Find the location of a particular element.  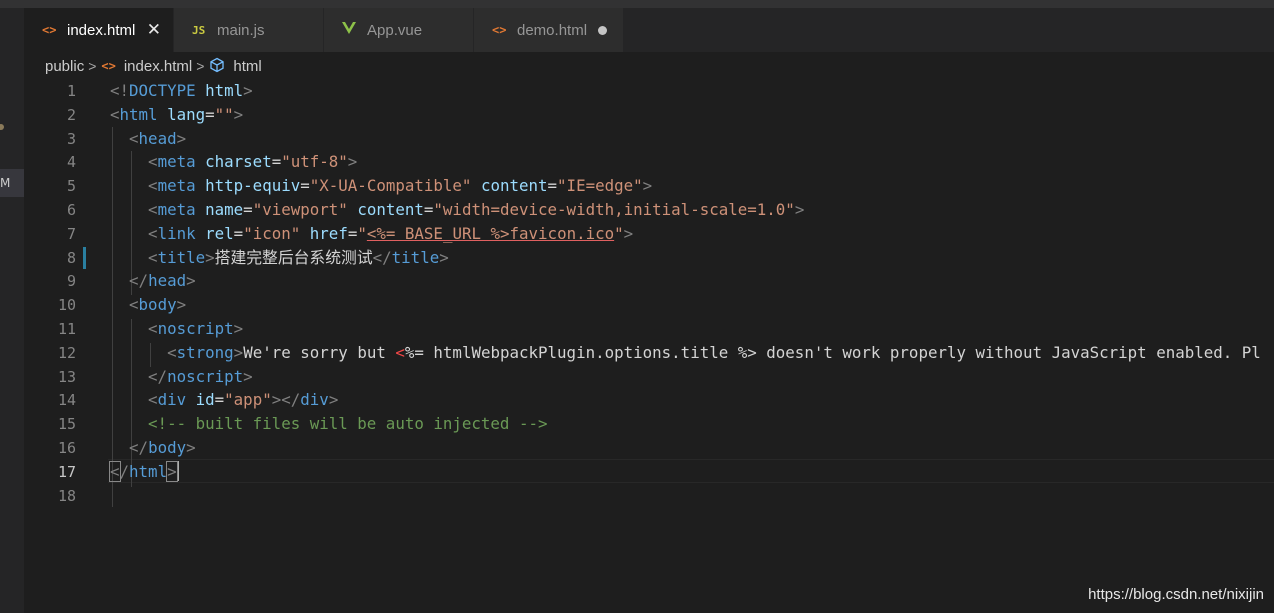

line-code: </html> is located at coordinates (144, 472).